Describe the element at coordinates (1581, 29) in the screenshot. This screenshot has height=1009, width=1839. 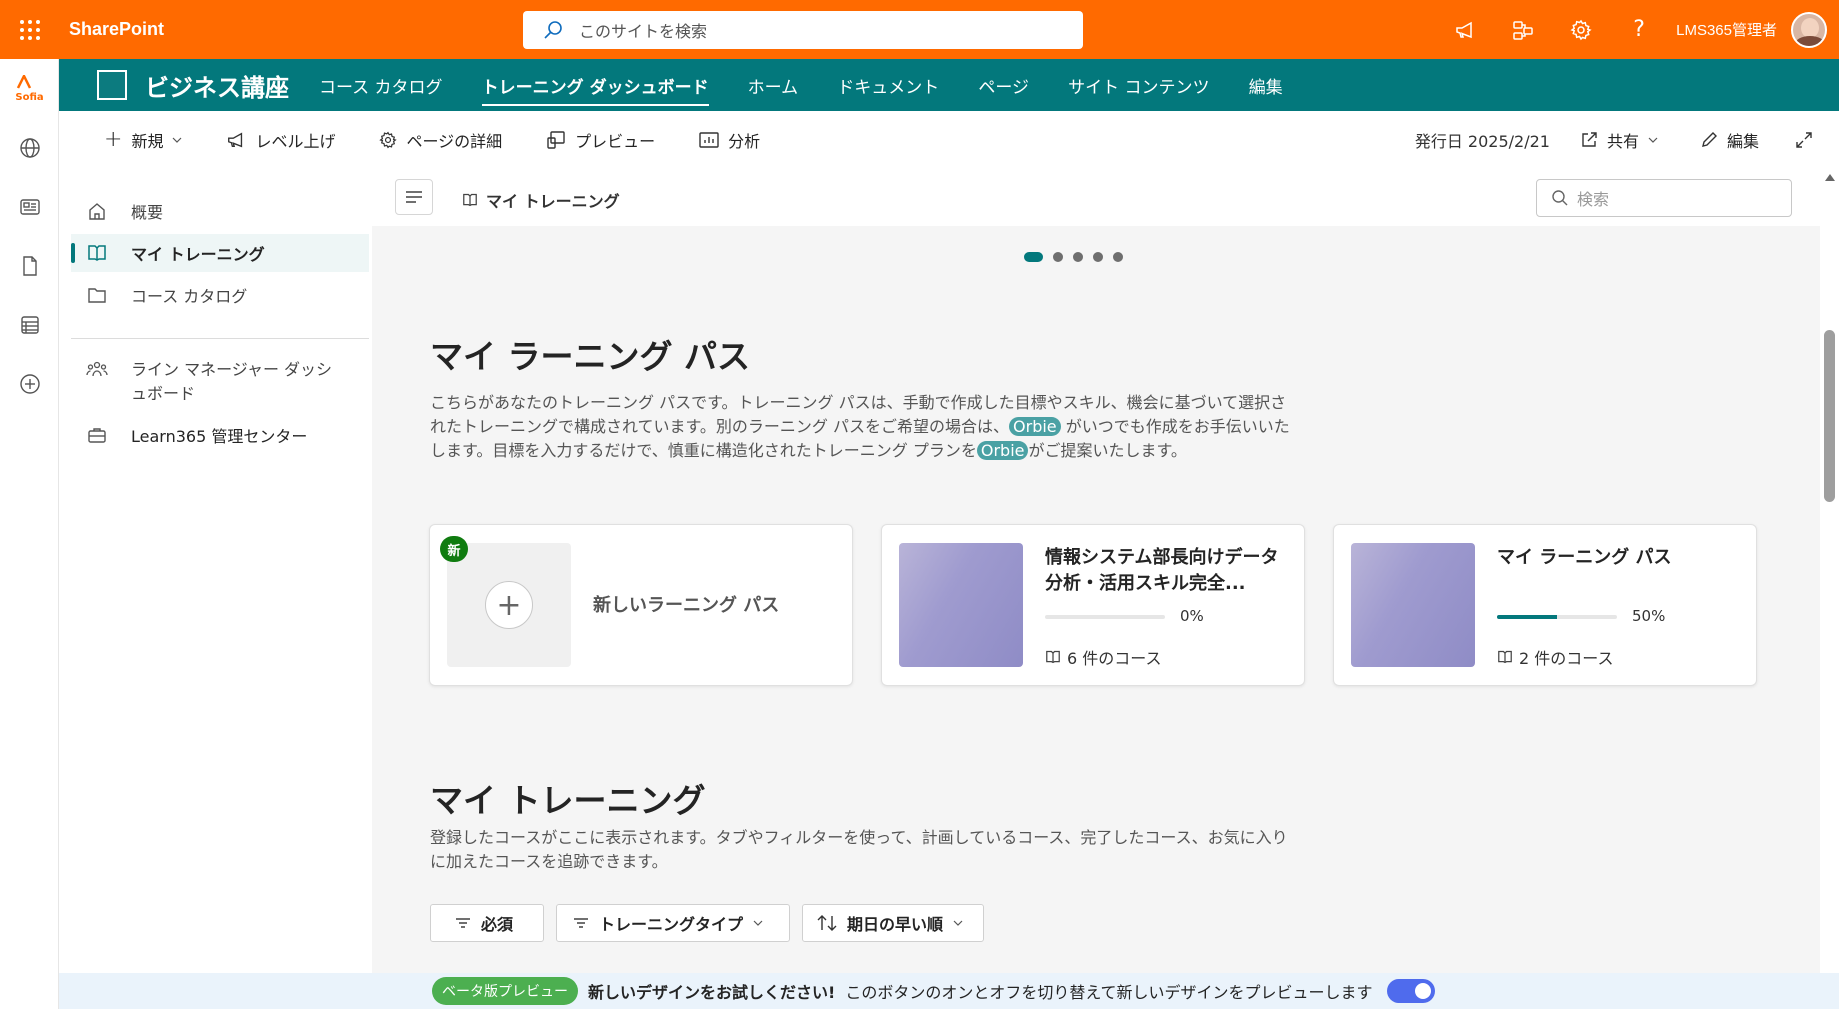
I see `settings-button` at that location.